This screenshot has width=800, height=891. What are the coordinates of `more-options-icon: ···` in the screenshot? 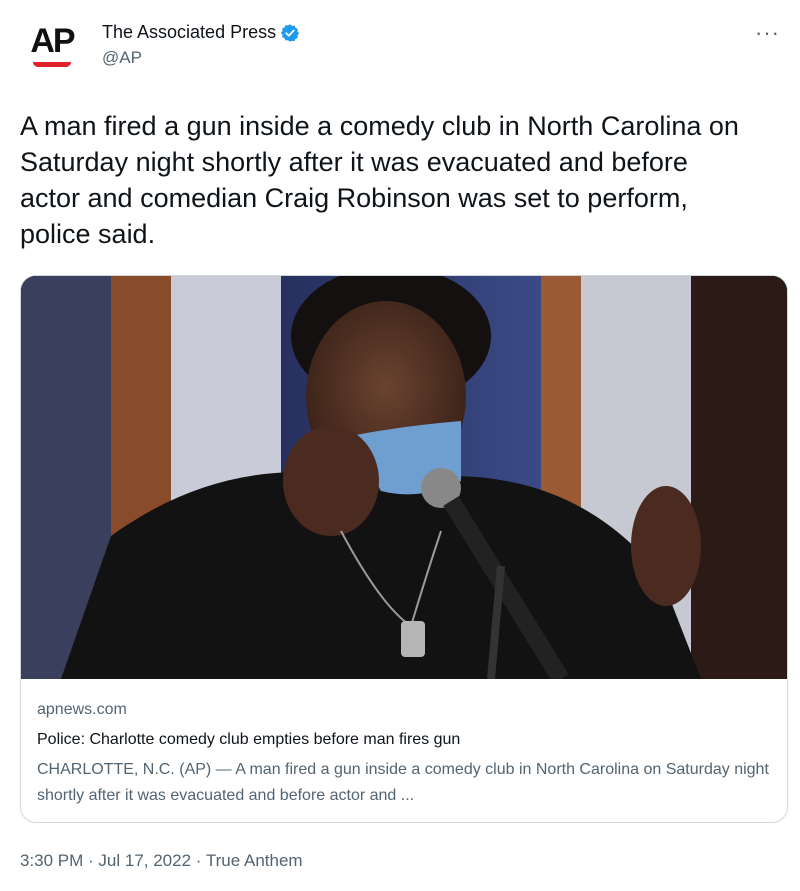 It's located at (767, 33).